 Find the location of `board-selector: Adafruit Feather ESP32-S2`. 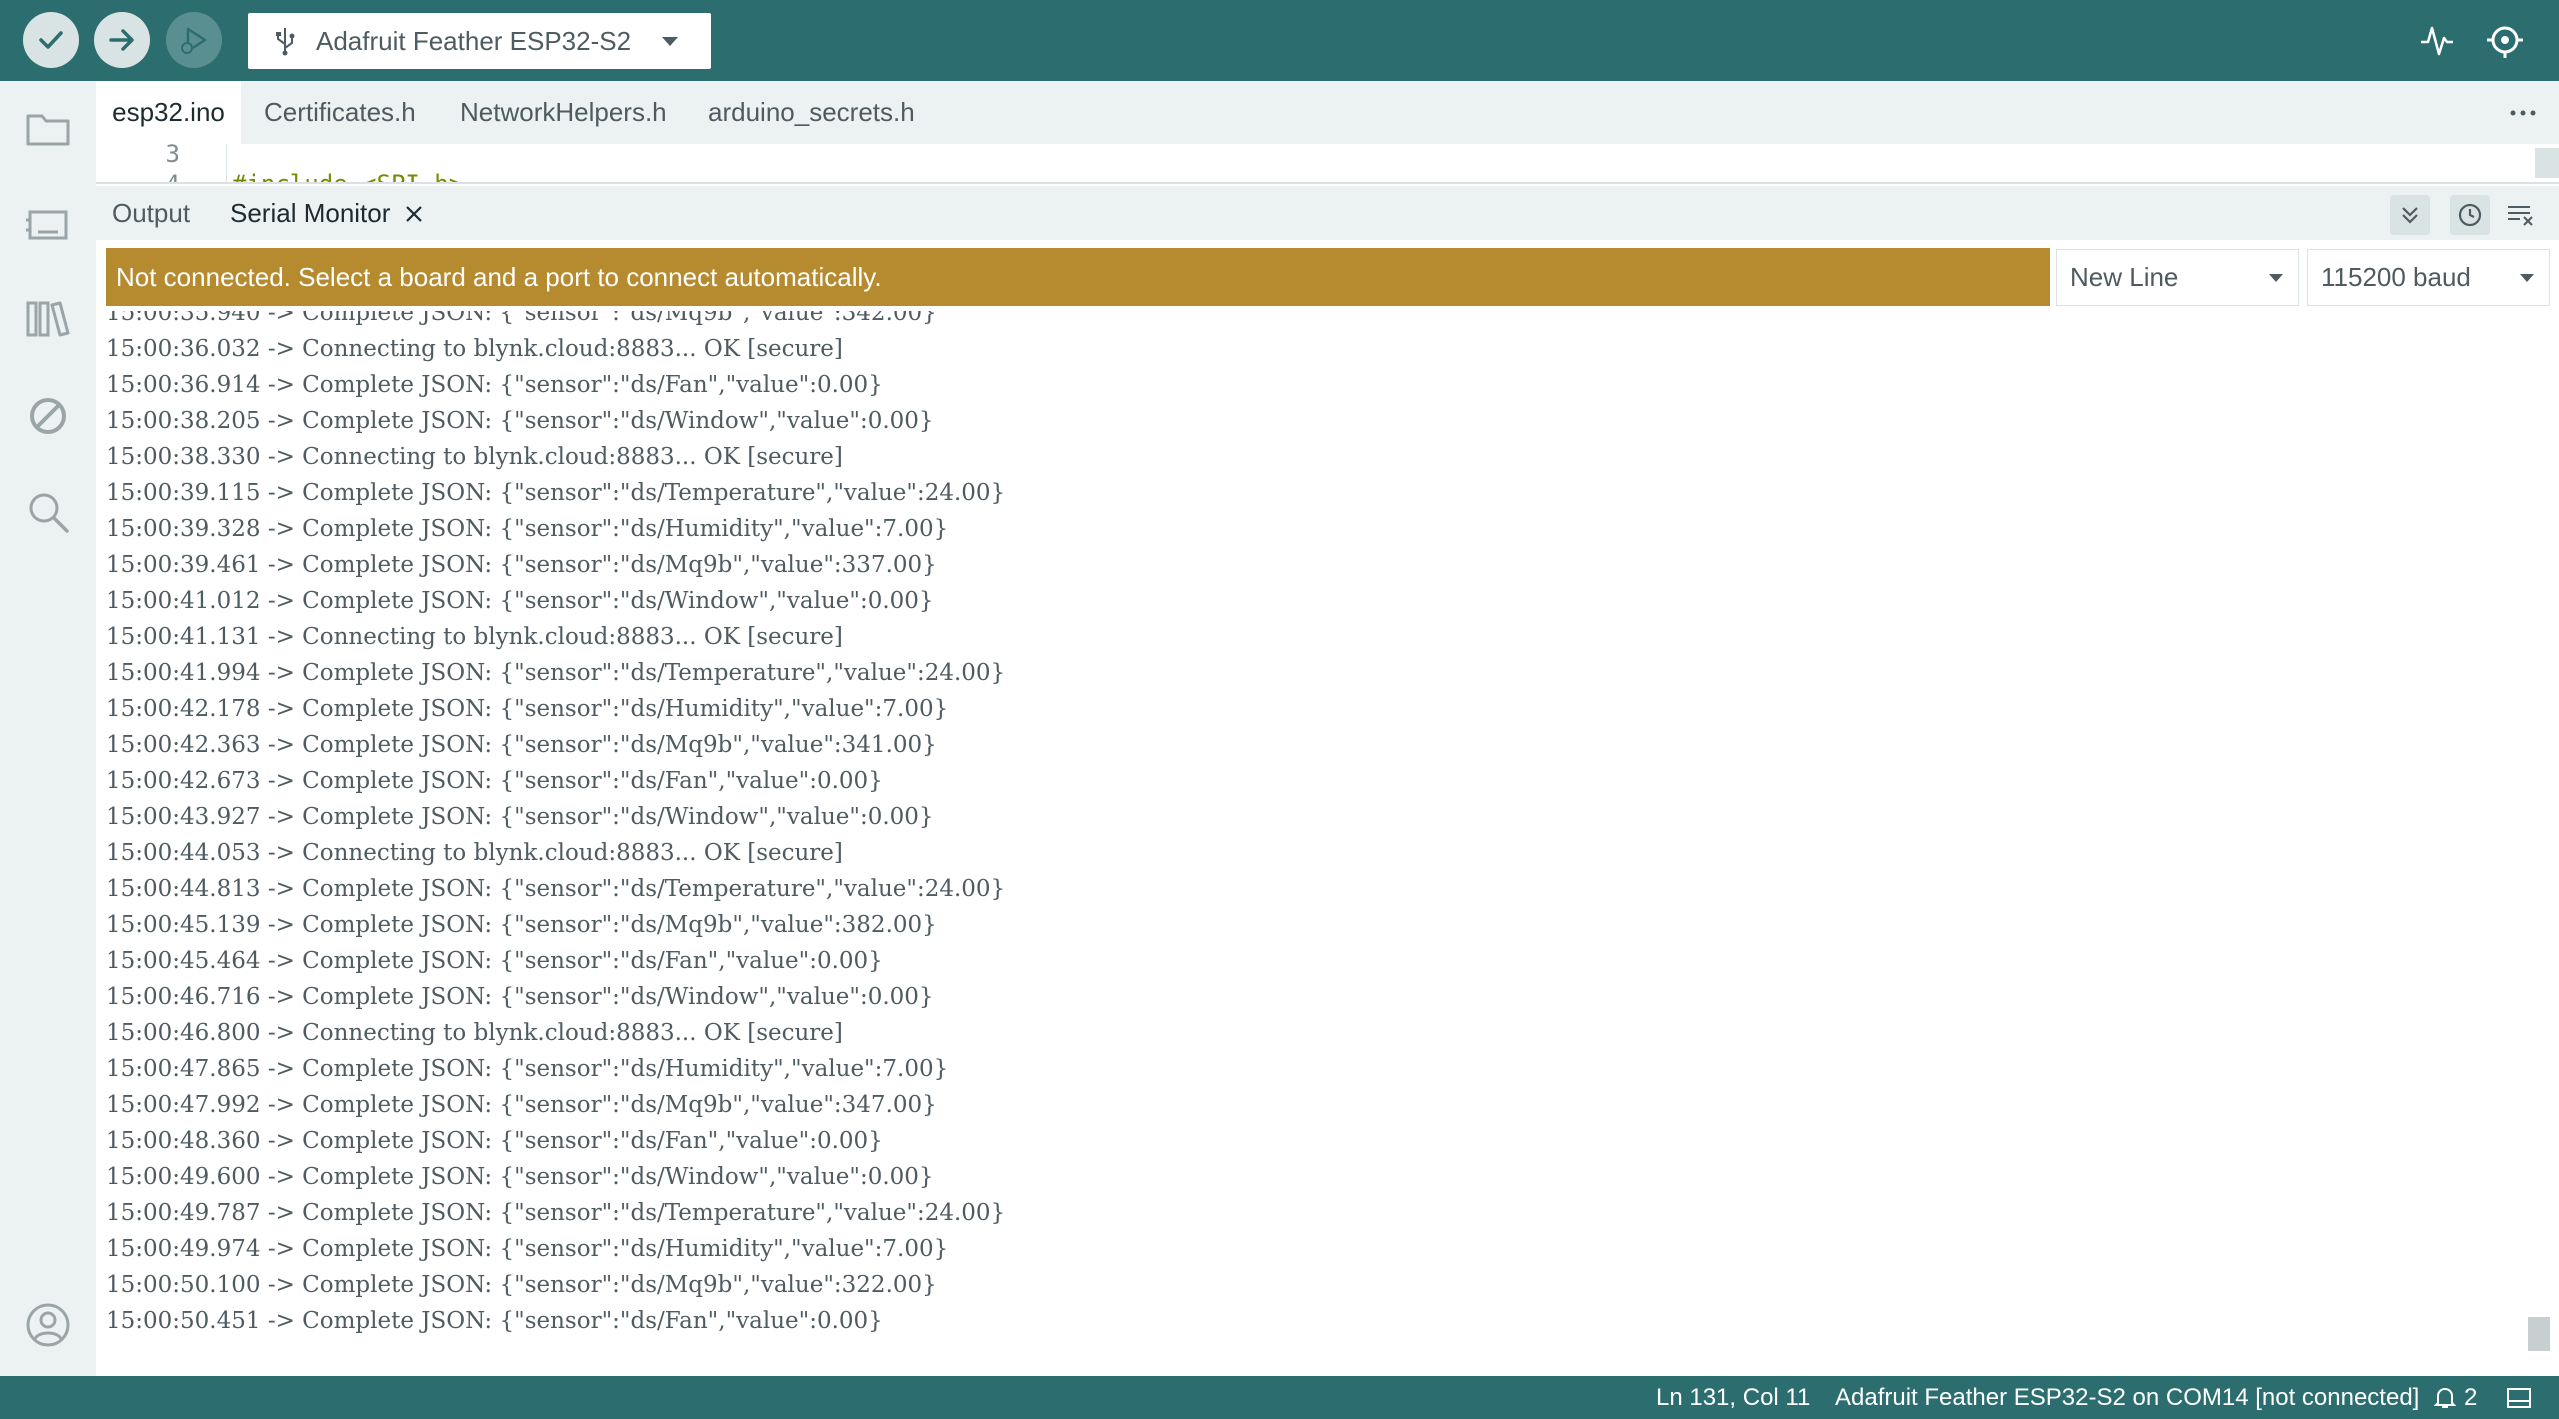

board-selector: Adafruit Feather ESP32-S2 is located at coordinates (479, 41).